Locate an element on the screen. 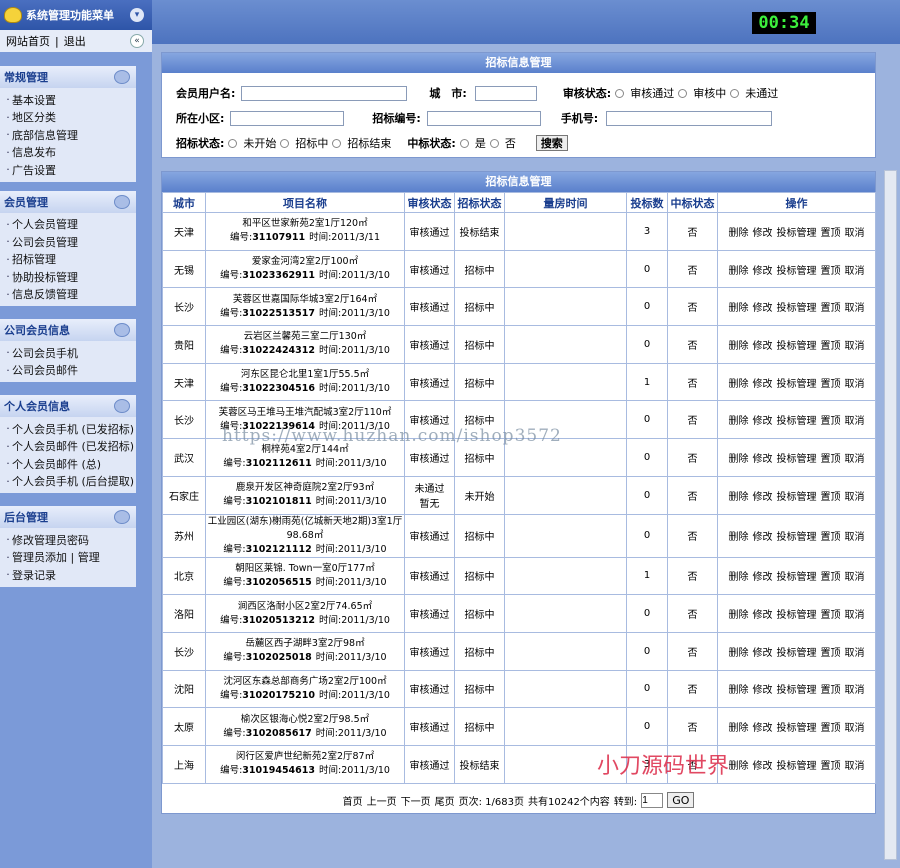 The image size is (900, 868). project-name: 桐梓苑4室2厅144㎡ is located at coordinates (305, 450).